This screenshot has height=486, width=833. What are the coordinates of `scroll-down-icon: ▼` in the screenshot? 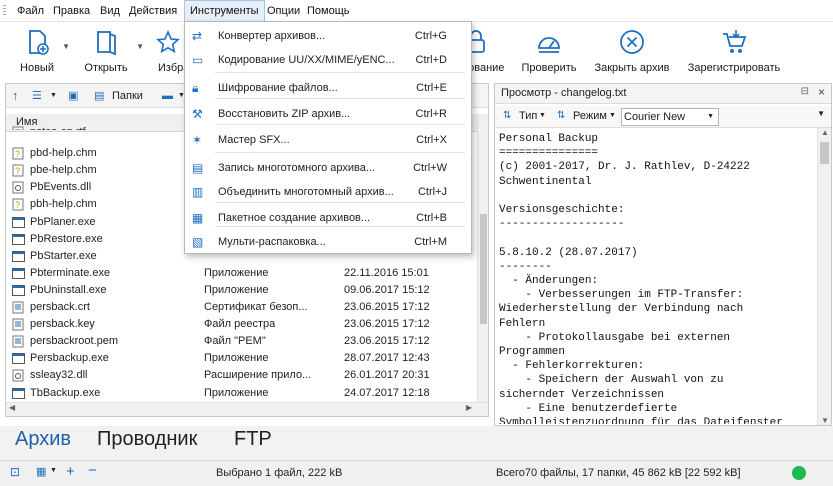 It's located at (825, 420).